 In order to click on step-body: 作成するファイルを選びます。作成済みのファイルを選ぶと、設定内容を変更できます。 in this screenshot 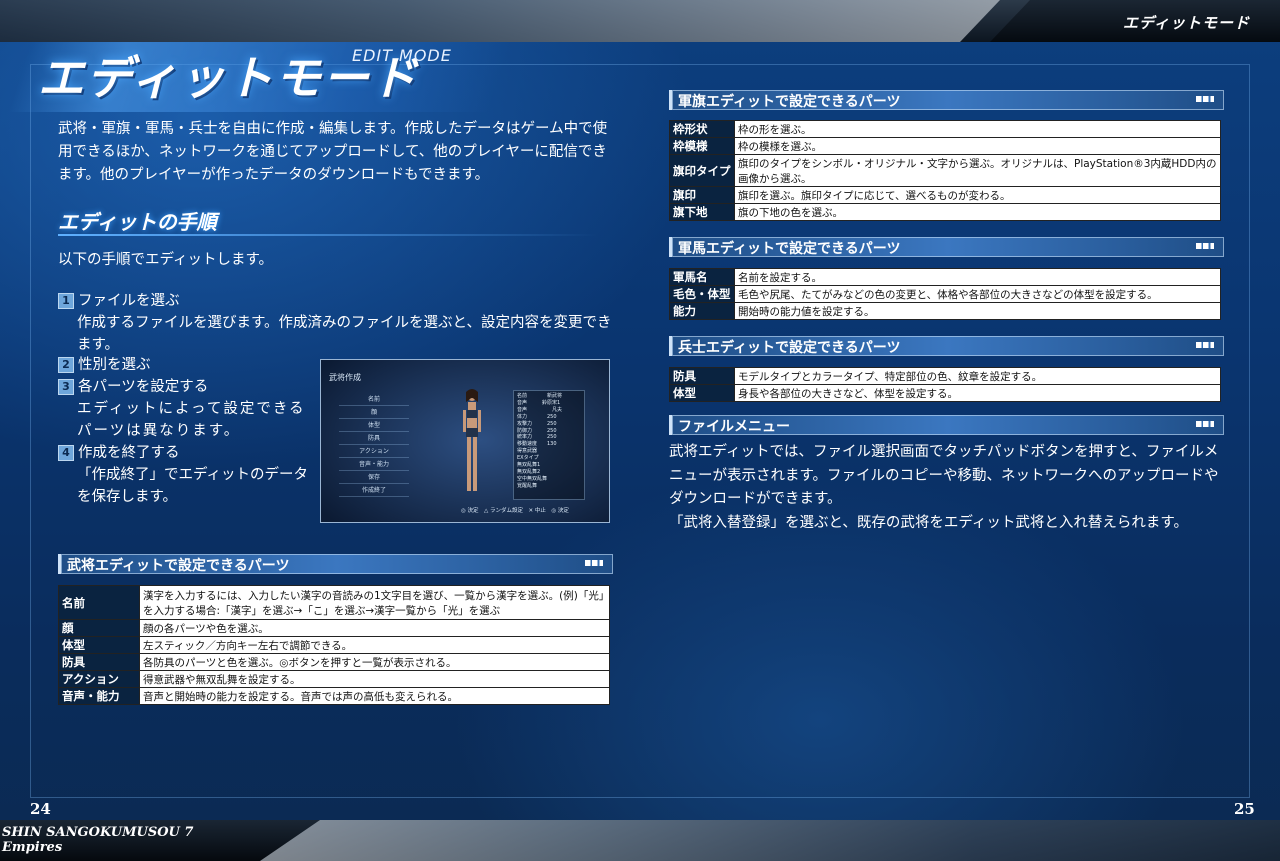, I will do `click(344, 334)`.